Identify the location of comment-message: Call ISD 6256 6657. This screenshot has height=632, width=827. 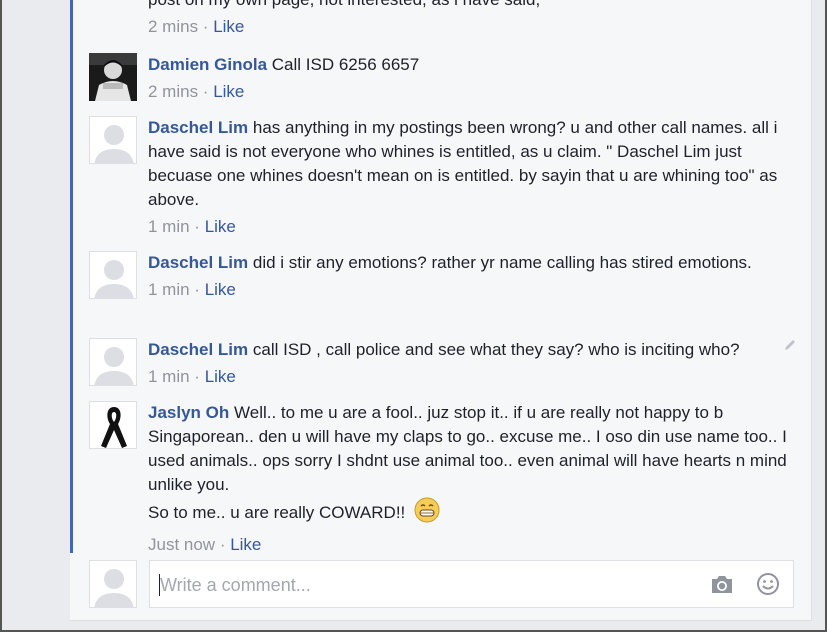
(345, 64).